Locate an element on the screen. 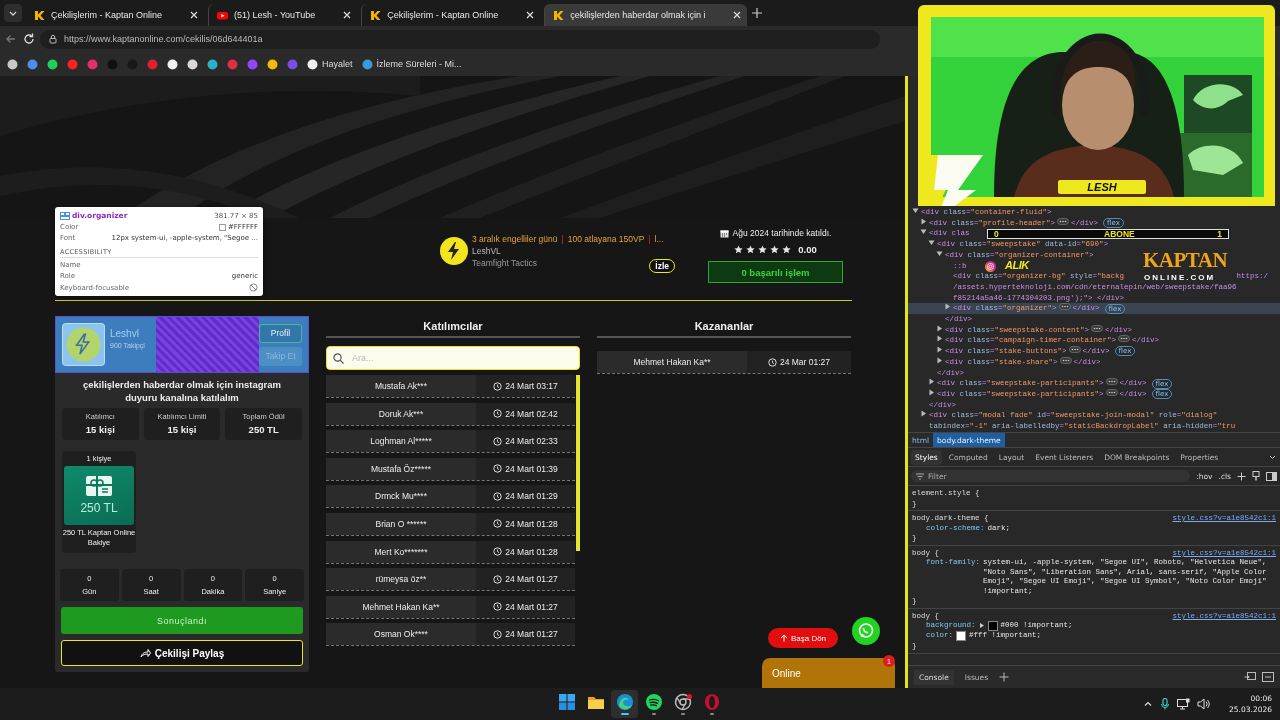 The width and height of the screenshot is (1280, 720). entry-time: 24 Mart 02:33 is located at coordinates (531, 441).